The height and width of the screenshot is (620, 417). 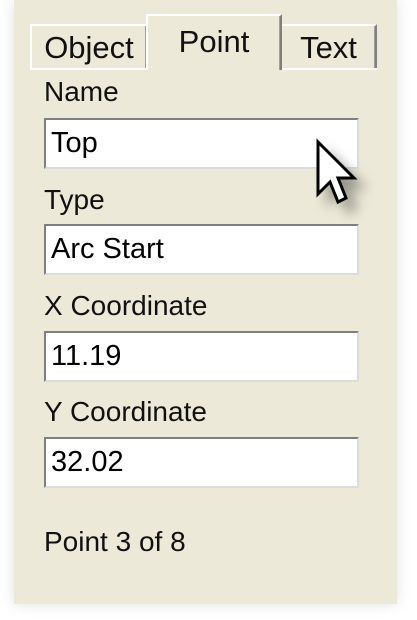 I want to click on name-label: Name, so click(x=81, y=91).